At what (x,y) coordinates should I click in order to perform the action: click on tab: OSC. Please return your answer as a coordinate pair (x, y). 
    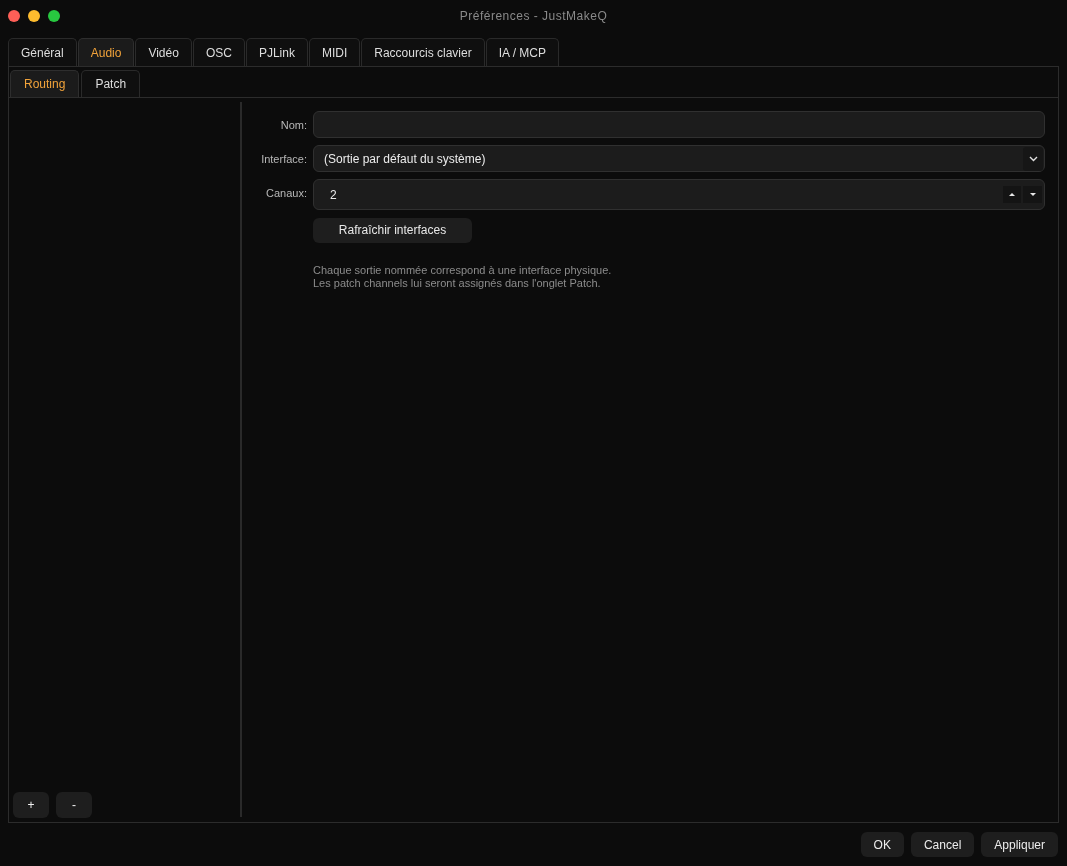
    Looking at the image, I should click on (218, 52).